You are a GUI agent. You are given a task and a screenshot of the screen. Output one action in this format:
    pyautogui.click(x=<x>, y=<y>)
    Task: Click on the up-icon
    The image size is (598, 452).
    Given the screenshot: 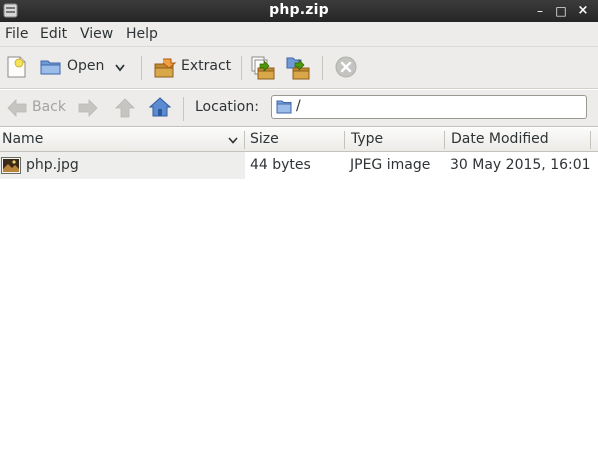 What is the action you would take?
    pyautogui.click(x=125, y=108)
    